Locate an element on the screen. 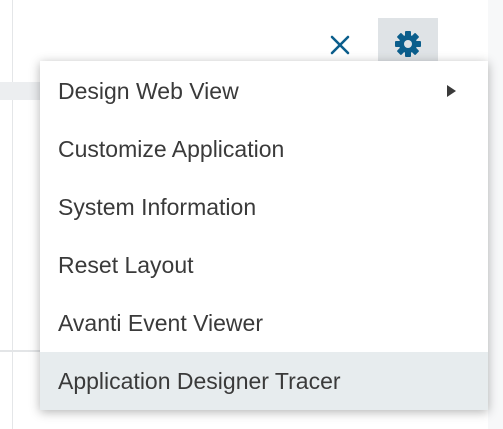 The height and width of the screenshot is (429, 503). close-icon is located at coordinates (340, 45).